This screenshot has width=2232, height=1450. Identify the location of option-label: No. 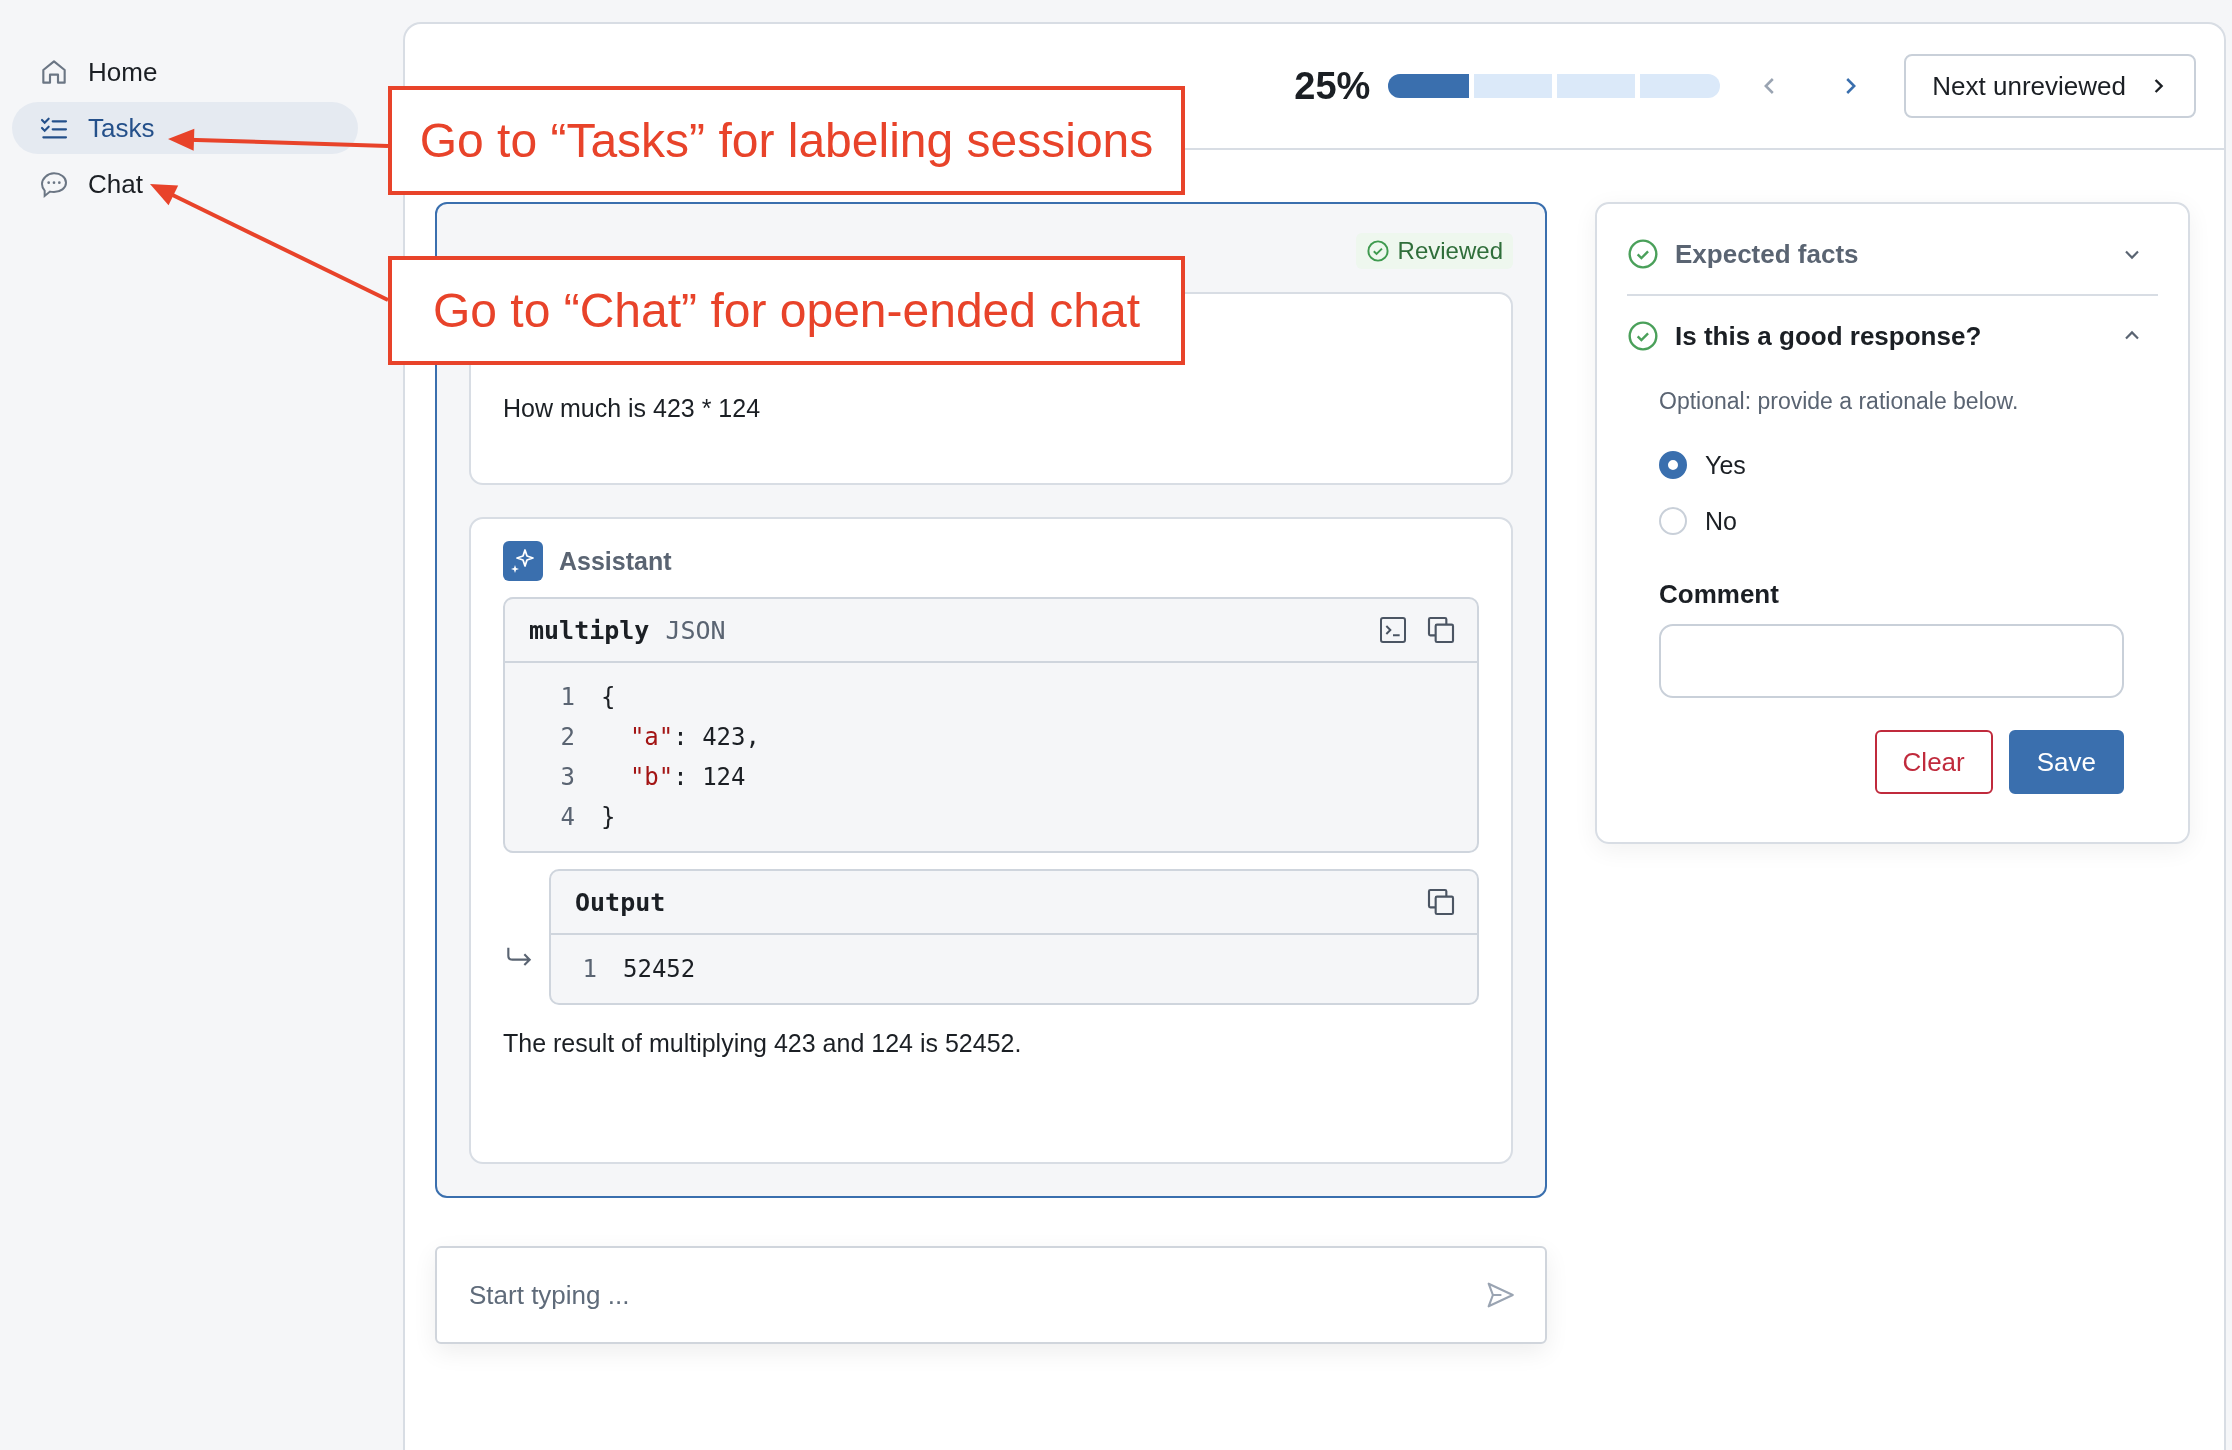
(1721, 521).